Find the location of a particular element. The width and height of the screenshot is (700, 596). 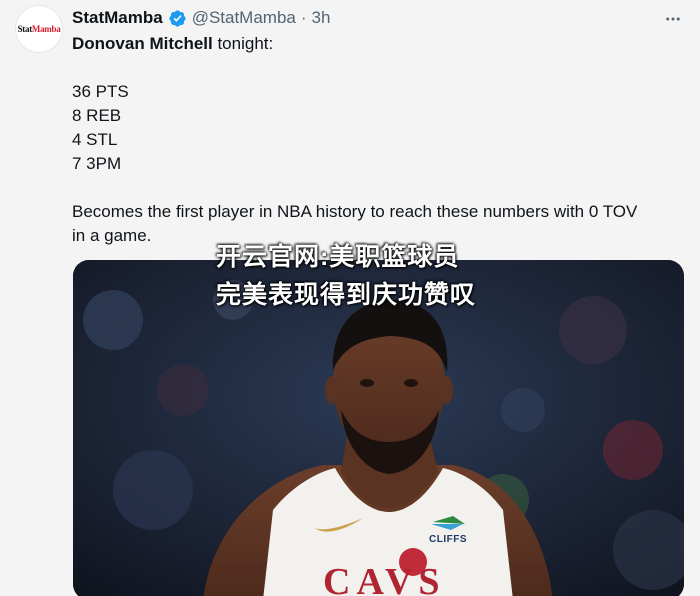

statmamba-logo: StatMamba is located at coordinates (39, 29).